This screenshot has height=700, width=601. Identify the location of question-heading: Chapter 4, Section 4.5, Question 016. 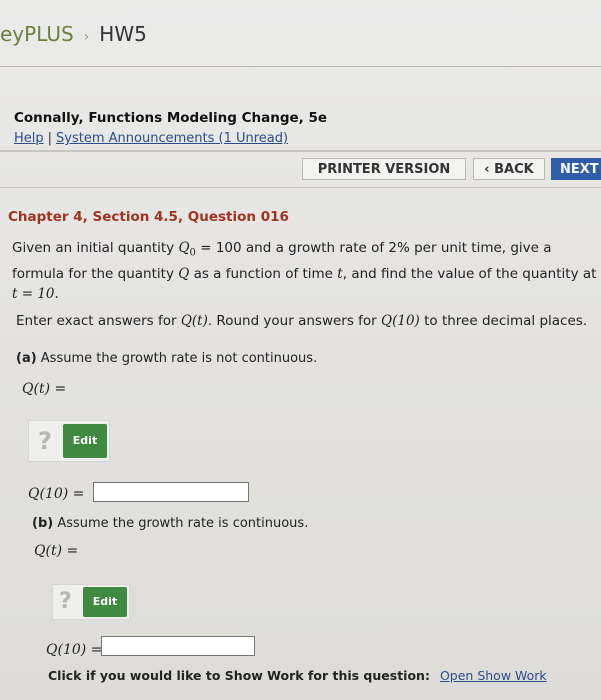
(148, 217).